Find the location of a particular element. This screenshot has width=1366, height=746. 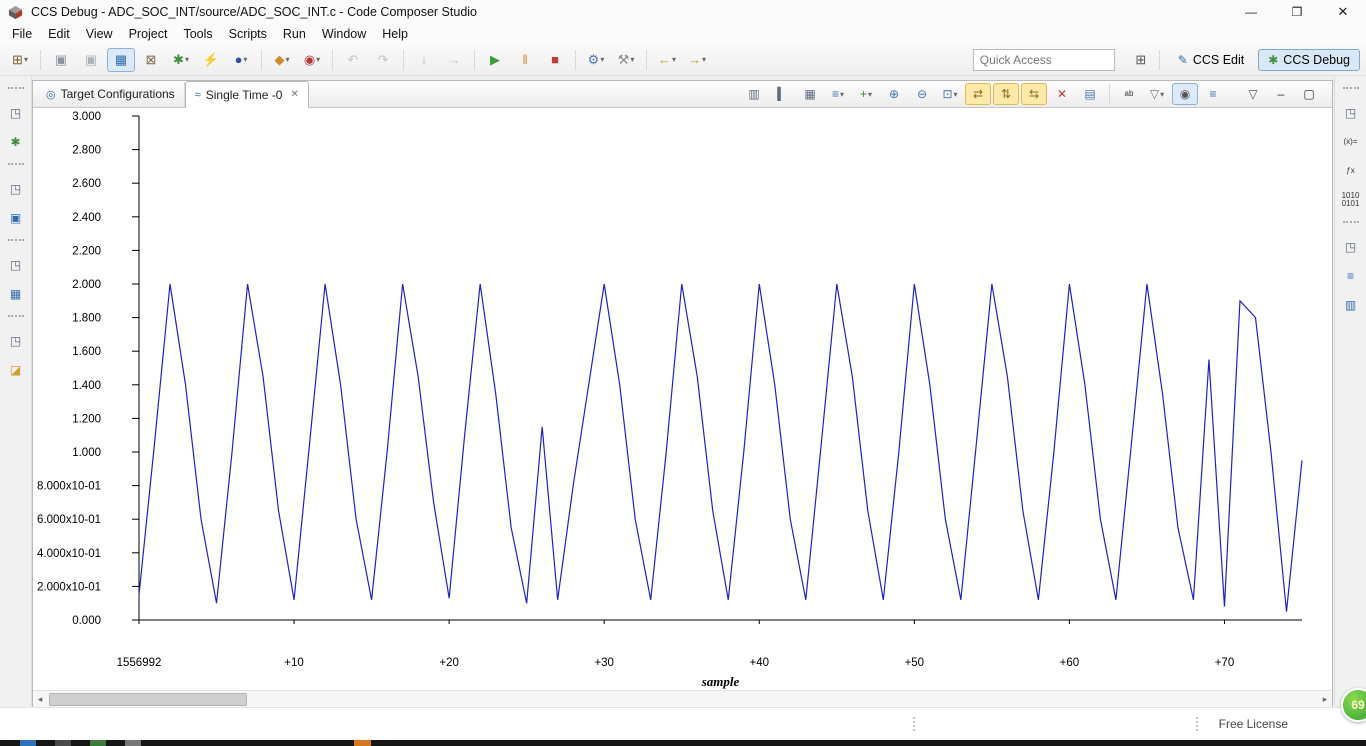

table-view-icon: ▦ is located at coordinates (16, 294).